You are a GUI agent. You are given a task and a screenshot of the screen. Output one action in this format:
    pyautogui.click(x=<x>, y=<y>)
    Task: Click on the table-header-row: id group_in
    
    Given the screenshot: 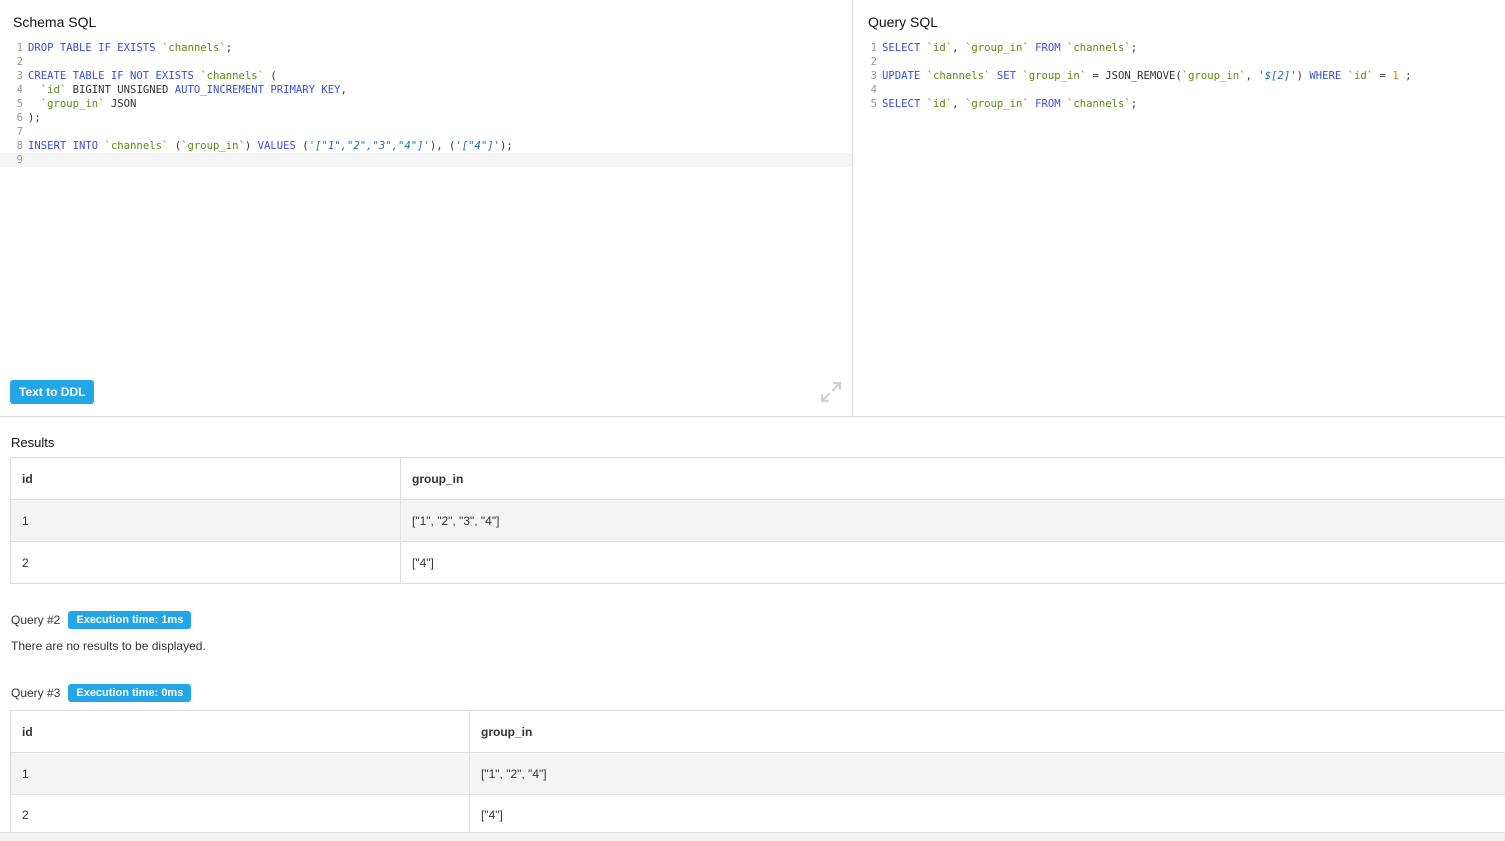 What is the action you would take?
    pyautogui.click(x=757, y=731)
    